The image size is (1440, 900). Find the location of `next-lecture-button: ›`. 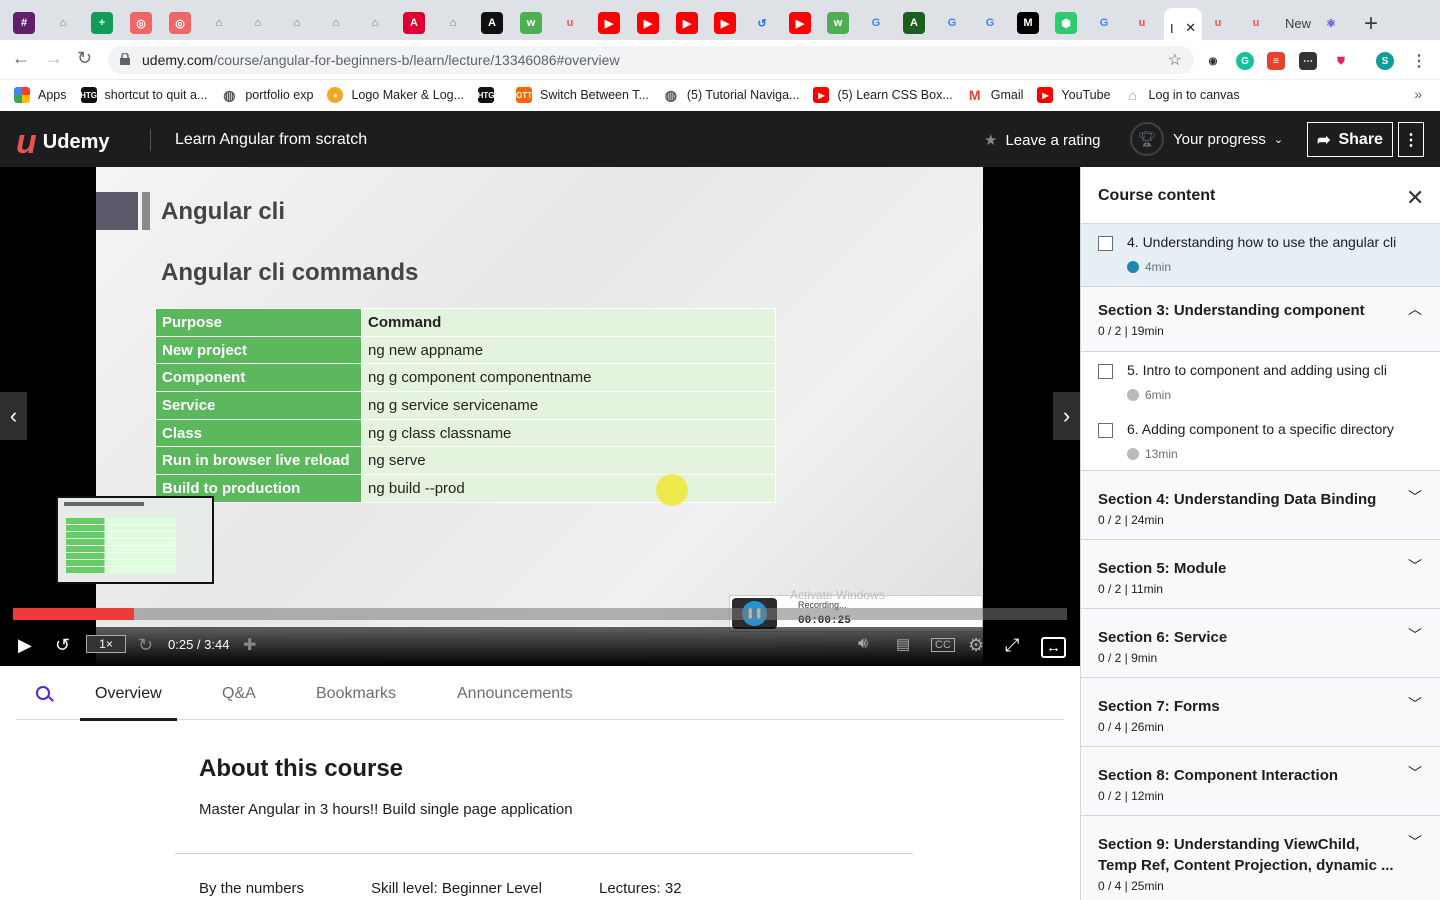

next-lecture-button: › is located at coordinates (1066, 416).